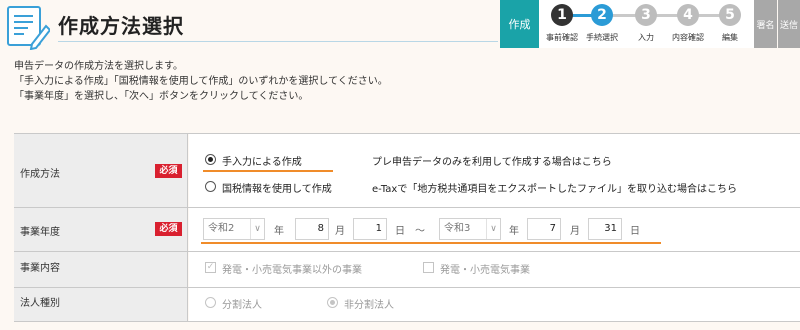  What do you see at coordinates (369, 303) in the screenshot?
I see `option-non-split-corporation: 非分割法人` at bounding box center [369, 303].